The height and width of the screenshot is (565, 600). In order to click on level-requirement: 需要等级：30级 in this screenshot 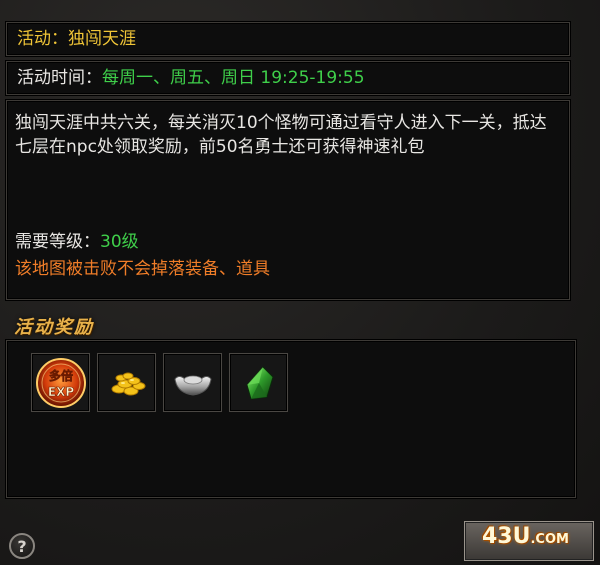, I will do `click(77, 242)`.